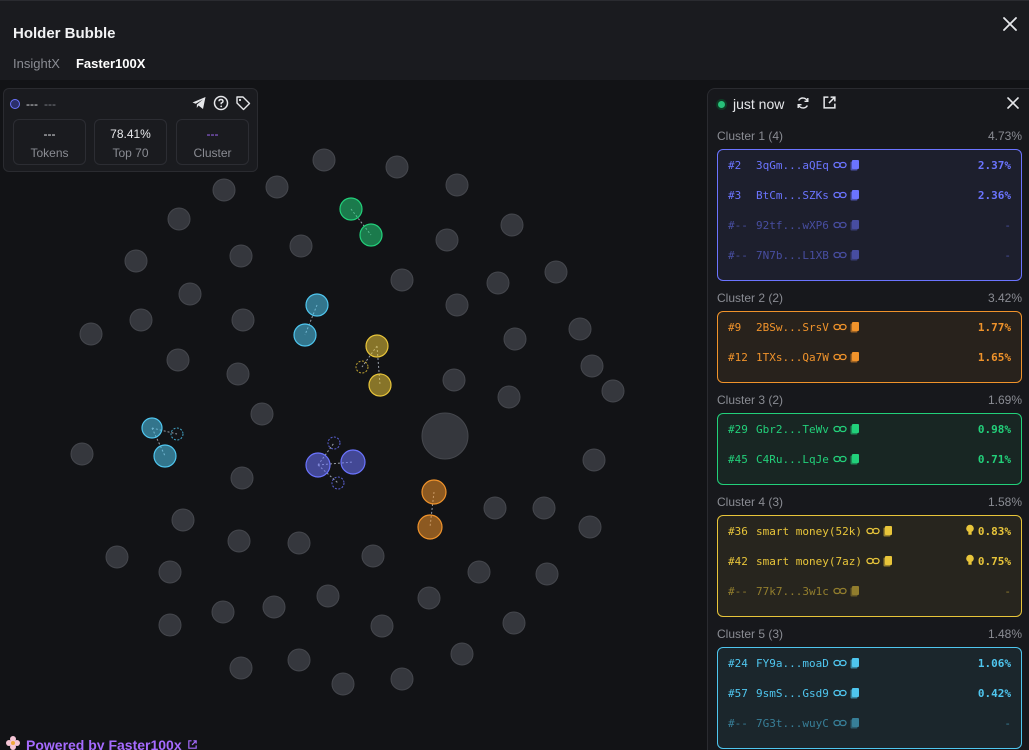 The width and height of the screenshot is (1029, 750). I want to click on holder-address: 2BSw...SrsV, so click(792, 327).